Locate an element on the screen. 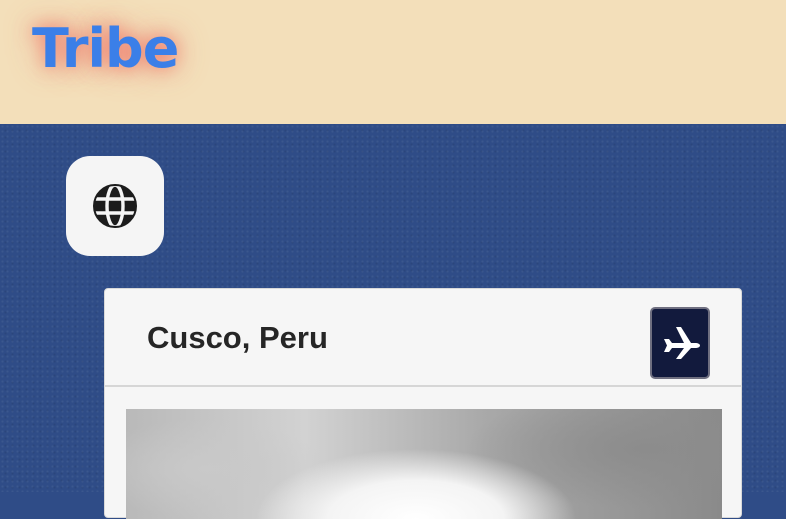 The width and height of the screenshot is (786, 519). globe-button is located at coordinates (115, 206).